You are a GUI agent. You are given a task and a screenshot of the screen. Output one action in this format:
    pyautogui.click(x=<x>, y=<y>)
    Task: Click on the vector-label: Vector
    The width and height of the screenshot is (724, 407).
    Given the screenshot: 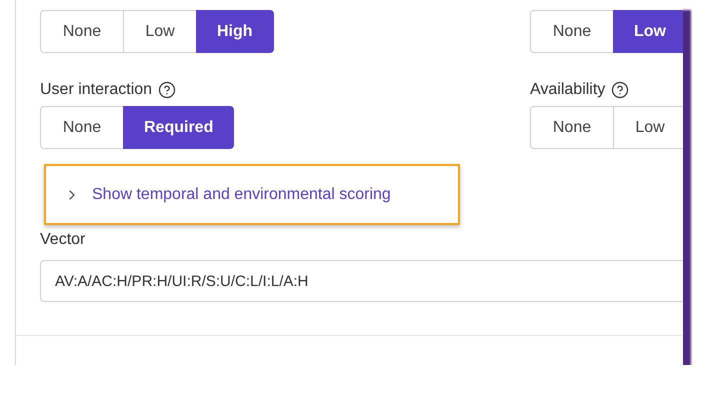 What is the action you would take?
    pyautogui.click(x=63, y=240)
    